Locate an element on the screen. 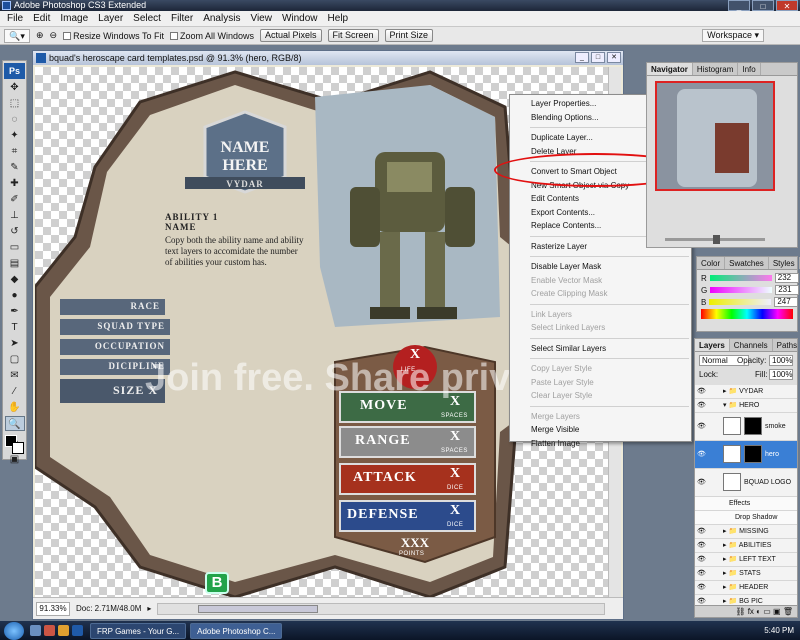  menu-analysis: Analysis is located at coordinates (221, 19).